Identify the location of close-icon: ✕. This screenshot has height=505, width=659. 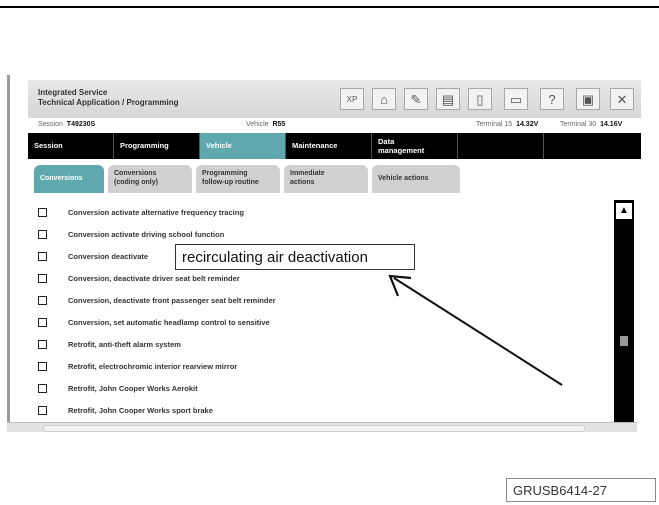
(622, 99).